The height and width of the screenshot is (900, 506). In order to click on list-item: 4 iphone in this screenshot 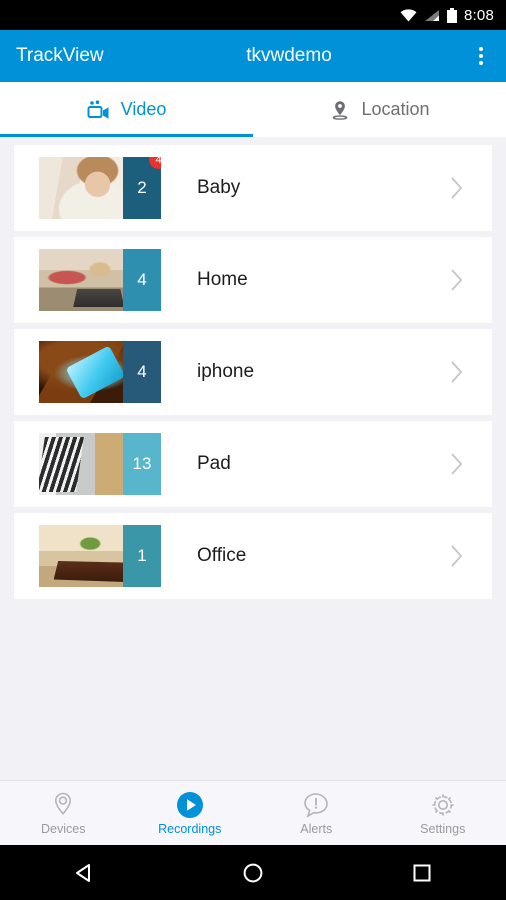, I will do `click(253, 372)`.